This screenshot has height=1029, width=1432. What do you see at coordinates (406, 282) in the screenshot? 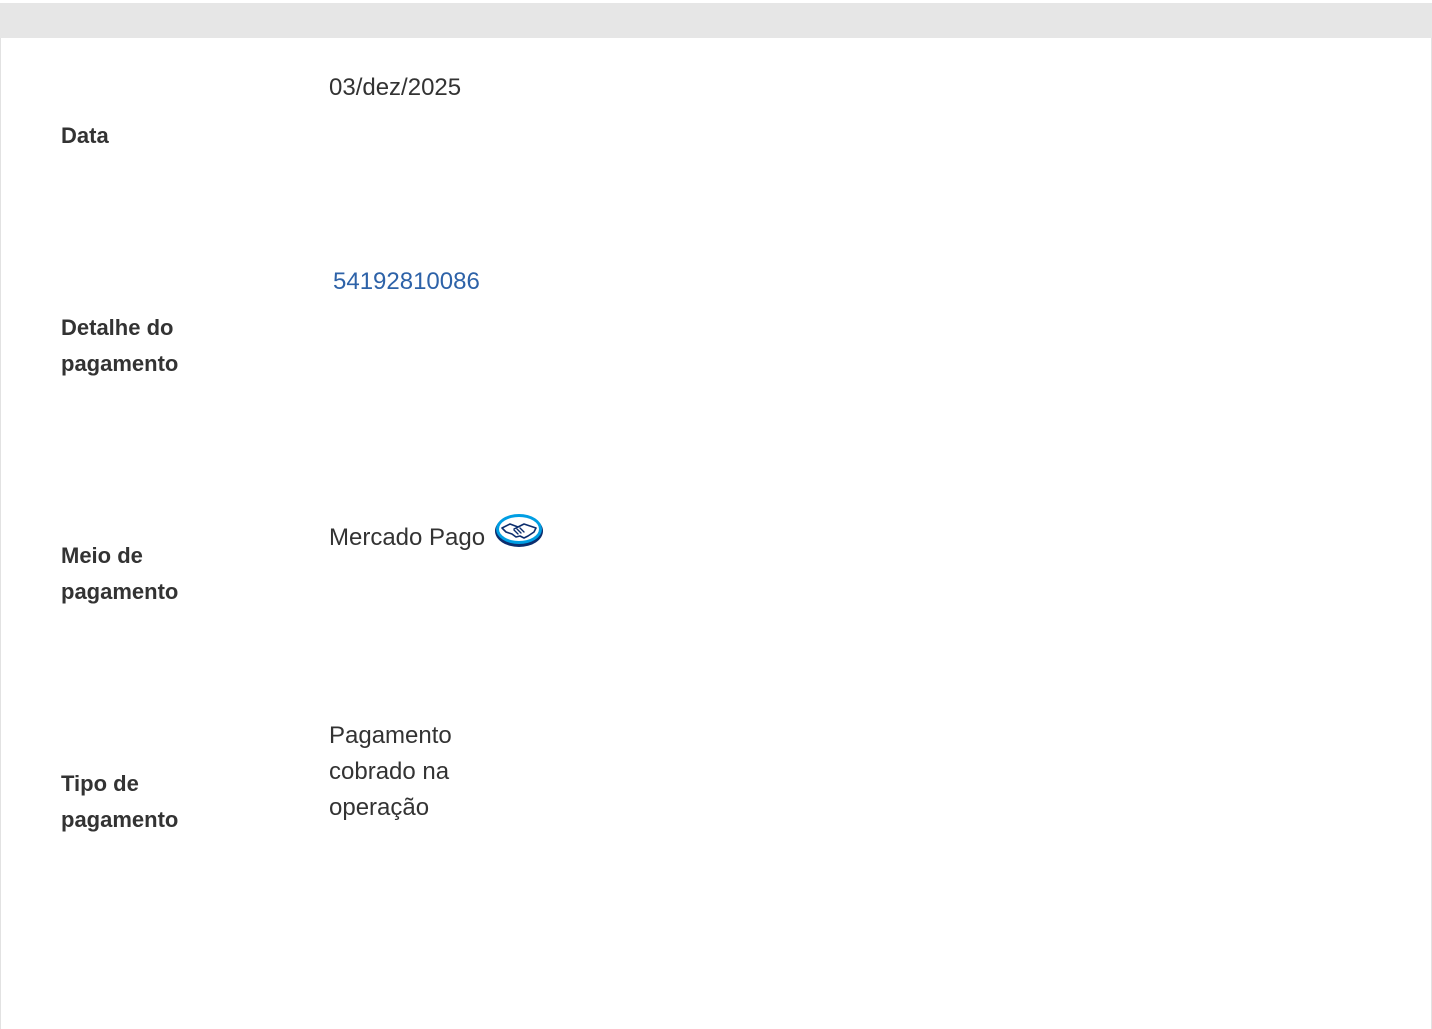
I see `payment-detail-link: 54192810086` at bounding box center [406, 282].